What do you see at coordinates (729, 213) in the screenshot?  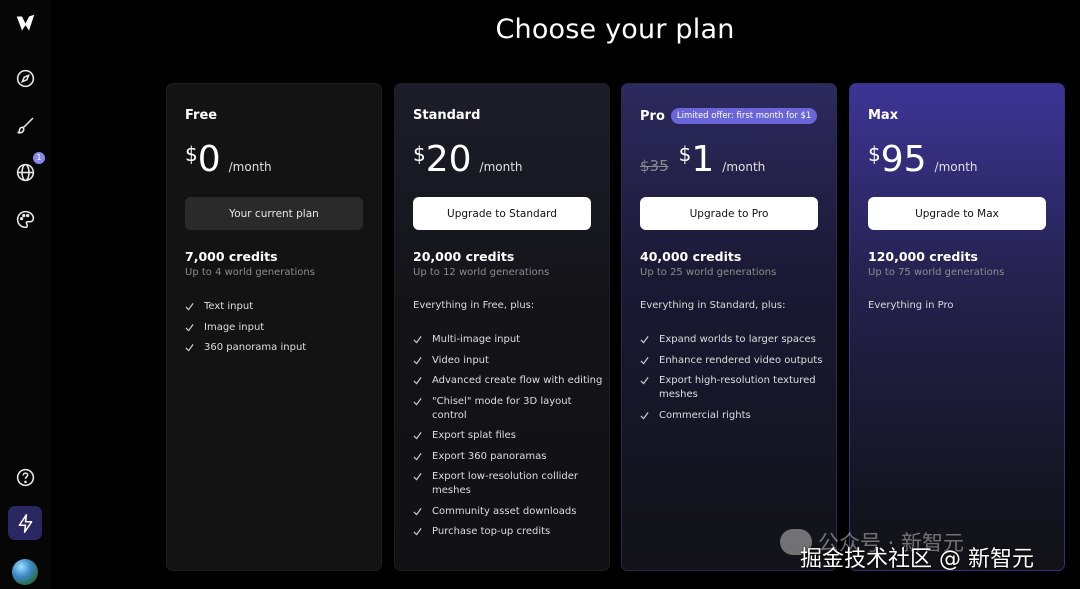 I see `upgrade-pro-button: Upgrade to Pro` at bounding box center [729, 213].